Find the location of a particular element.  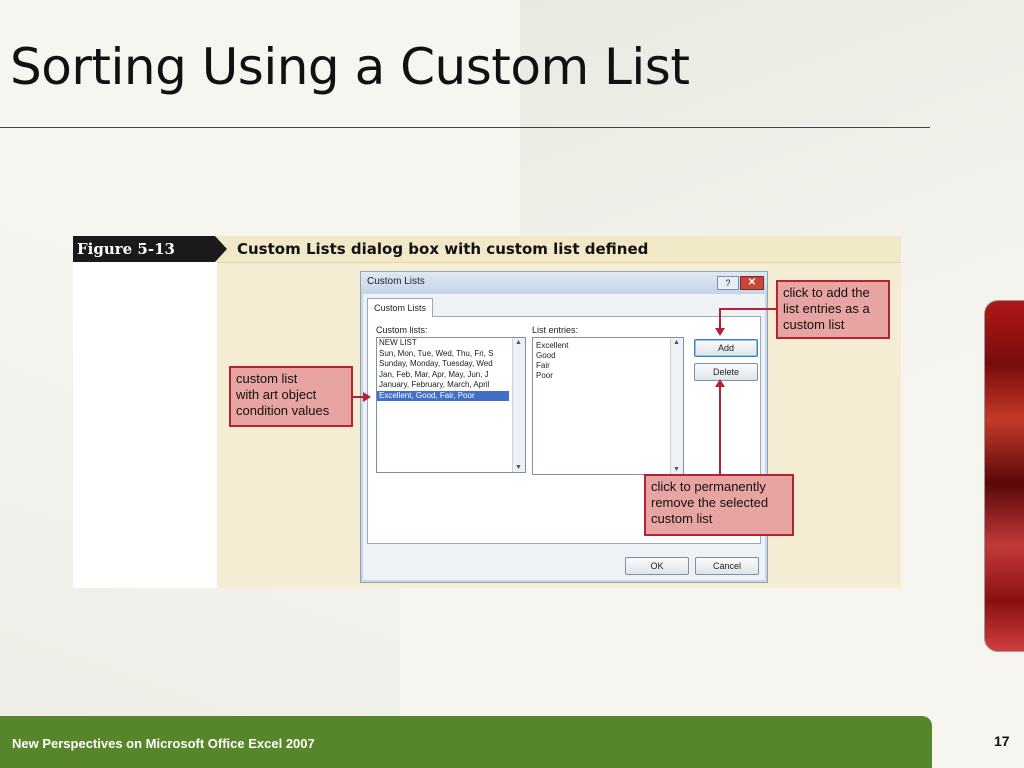

list-entries-label: List entries: is located at coordinates (555, 330).